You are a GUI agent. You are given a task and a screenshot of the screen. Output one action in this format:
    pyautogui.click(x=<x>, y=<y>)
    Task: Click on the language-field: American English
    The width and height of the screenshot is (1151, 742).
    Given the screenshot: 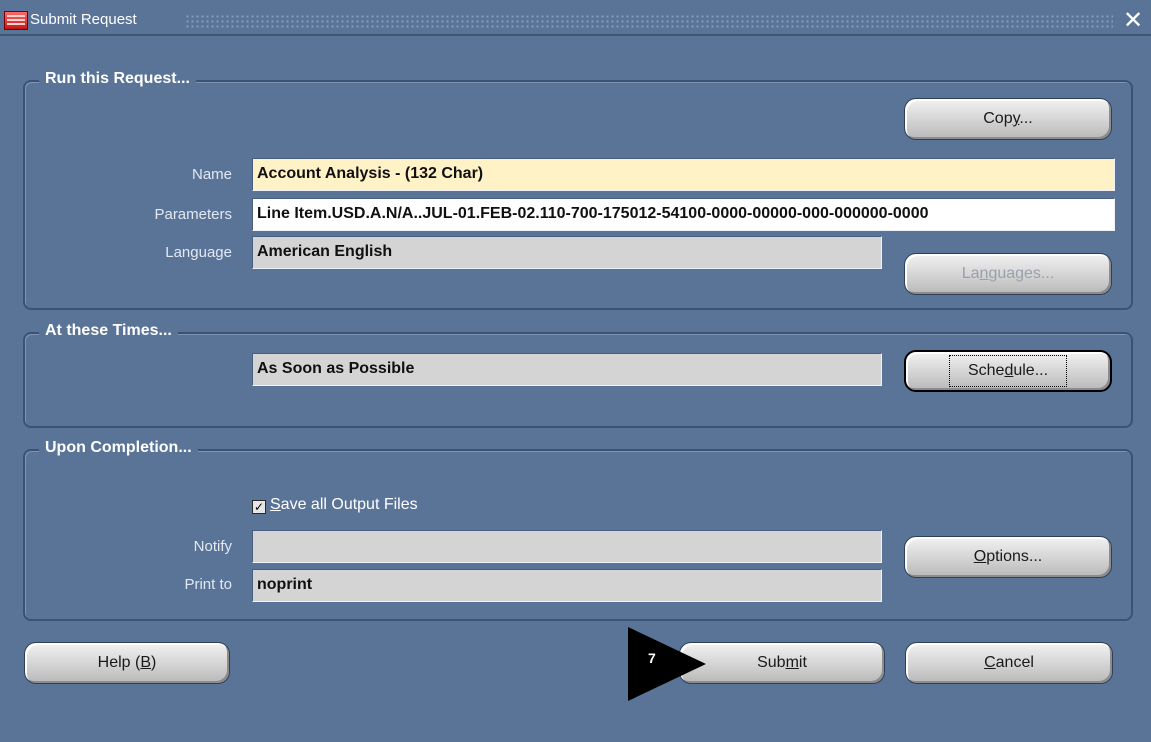 What is the action you would take?
    pyautogui.click(x=567, y=252)
    